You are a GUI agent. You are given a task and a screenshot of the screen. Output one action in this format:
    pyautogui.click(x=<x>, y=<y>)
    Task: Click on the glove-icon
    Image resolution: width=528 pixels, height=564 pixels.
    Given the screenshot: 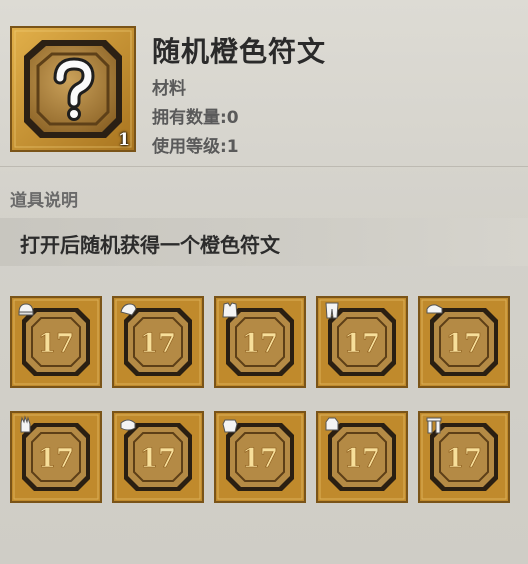 What is the action you would take?
    pyautogui.click(x=26, y=425)
    